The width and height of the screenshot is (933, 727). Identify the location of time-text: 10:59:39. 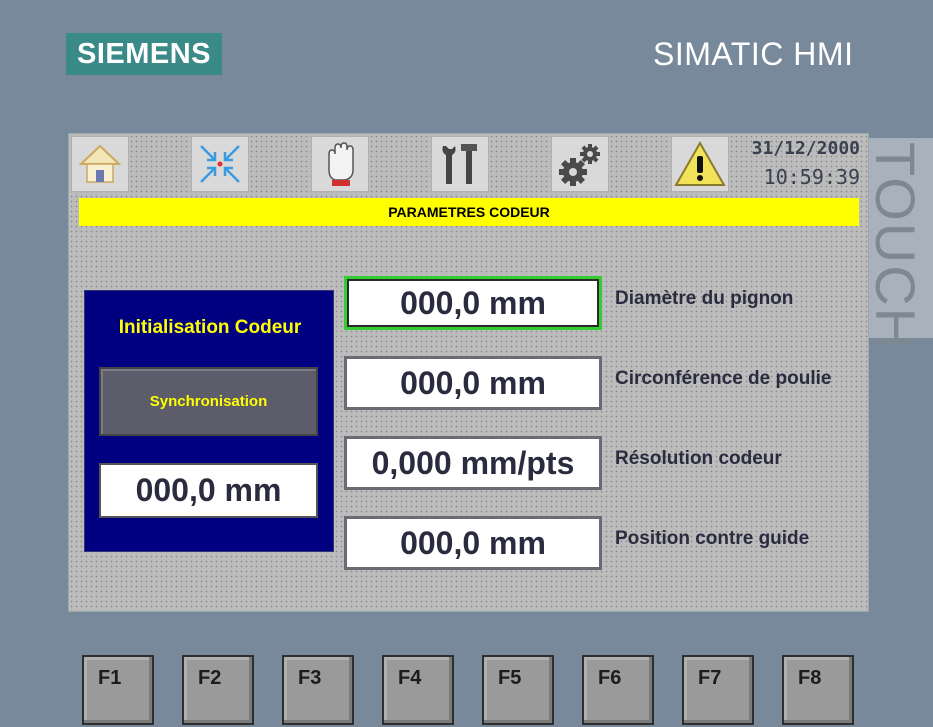
(811, 177).